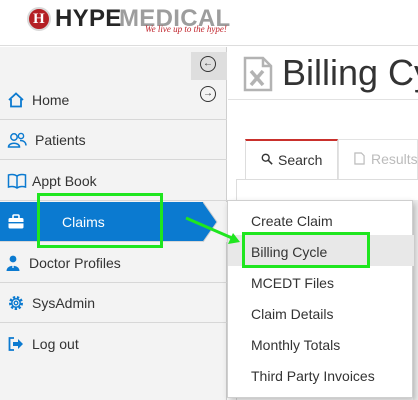 The image size is (418, 400). I want to click on submenu-item-label: Create Claim, so click(292, 221).